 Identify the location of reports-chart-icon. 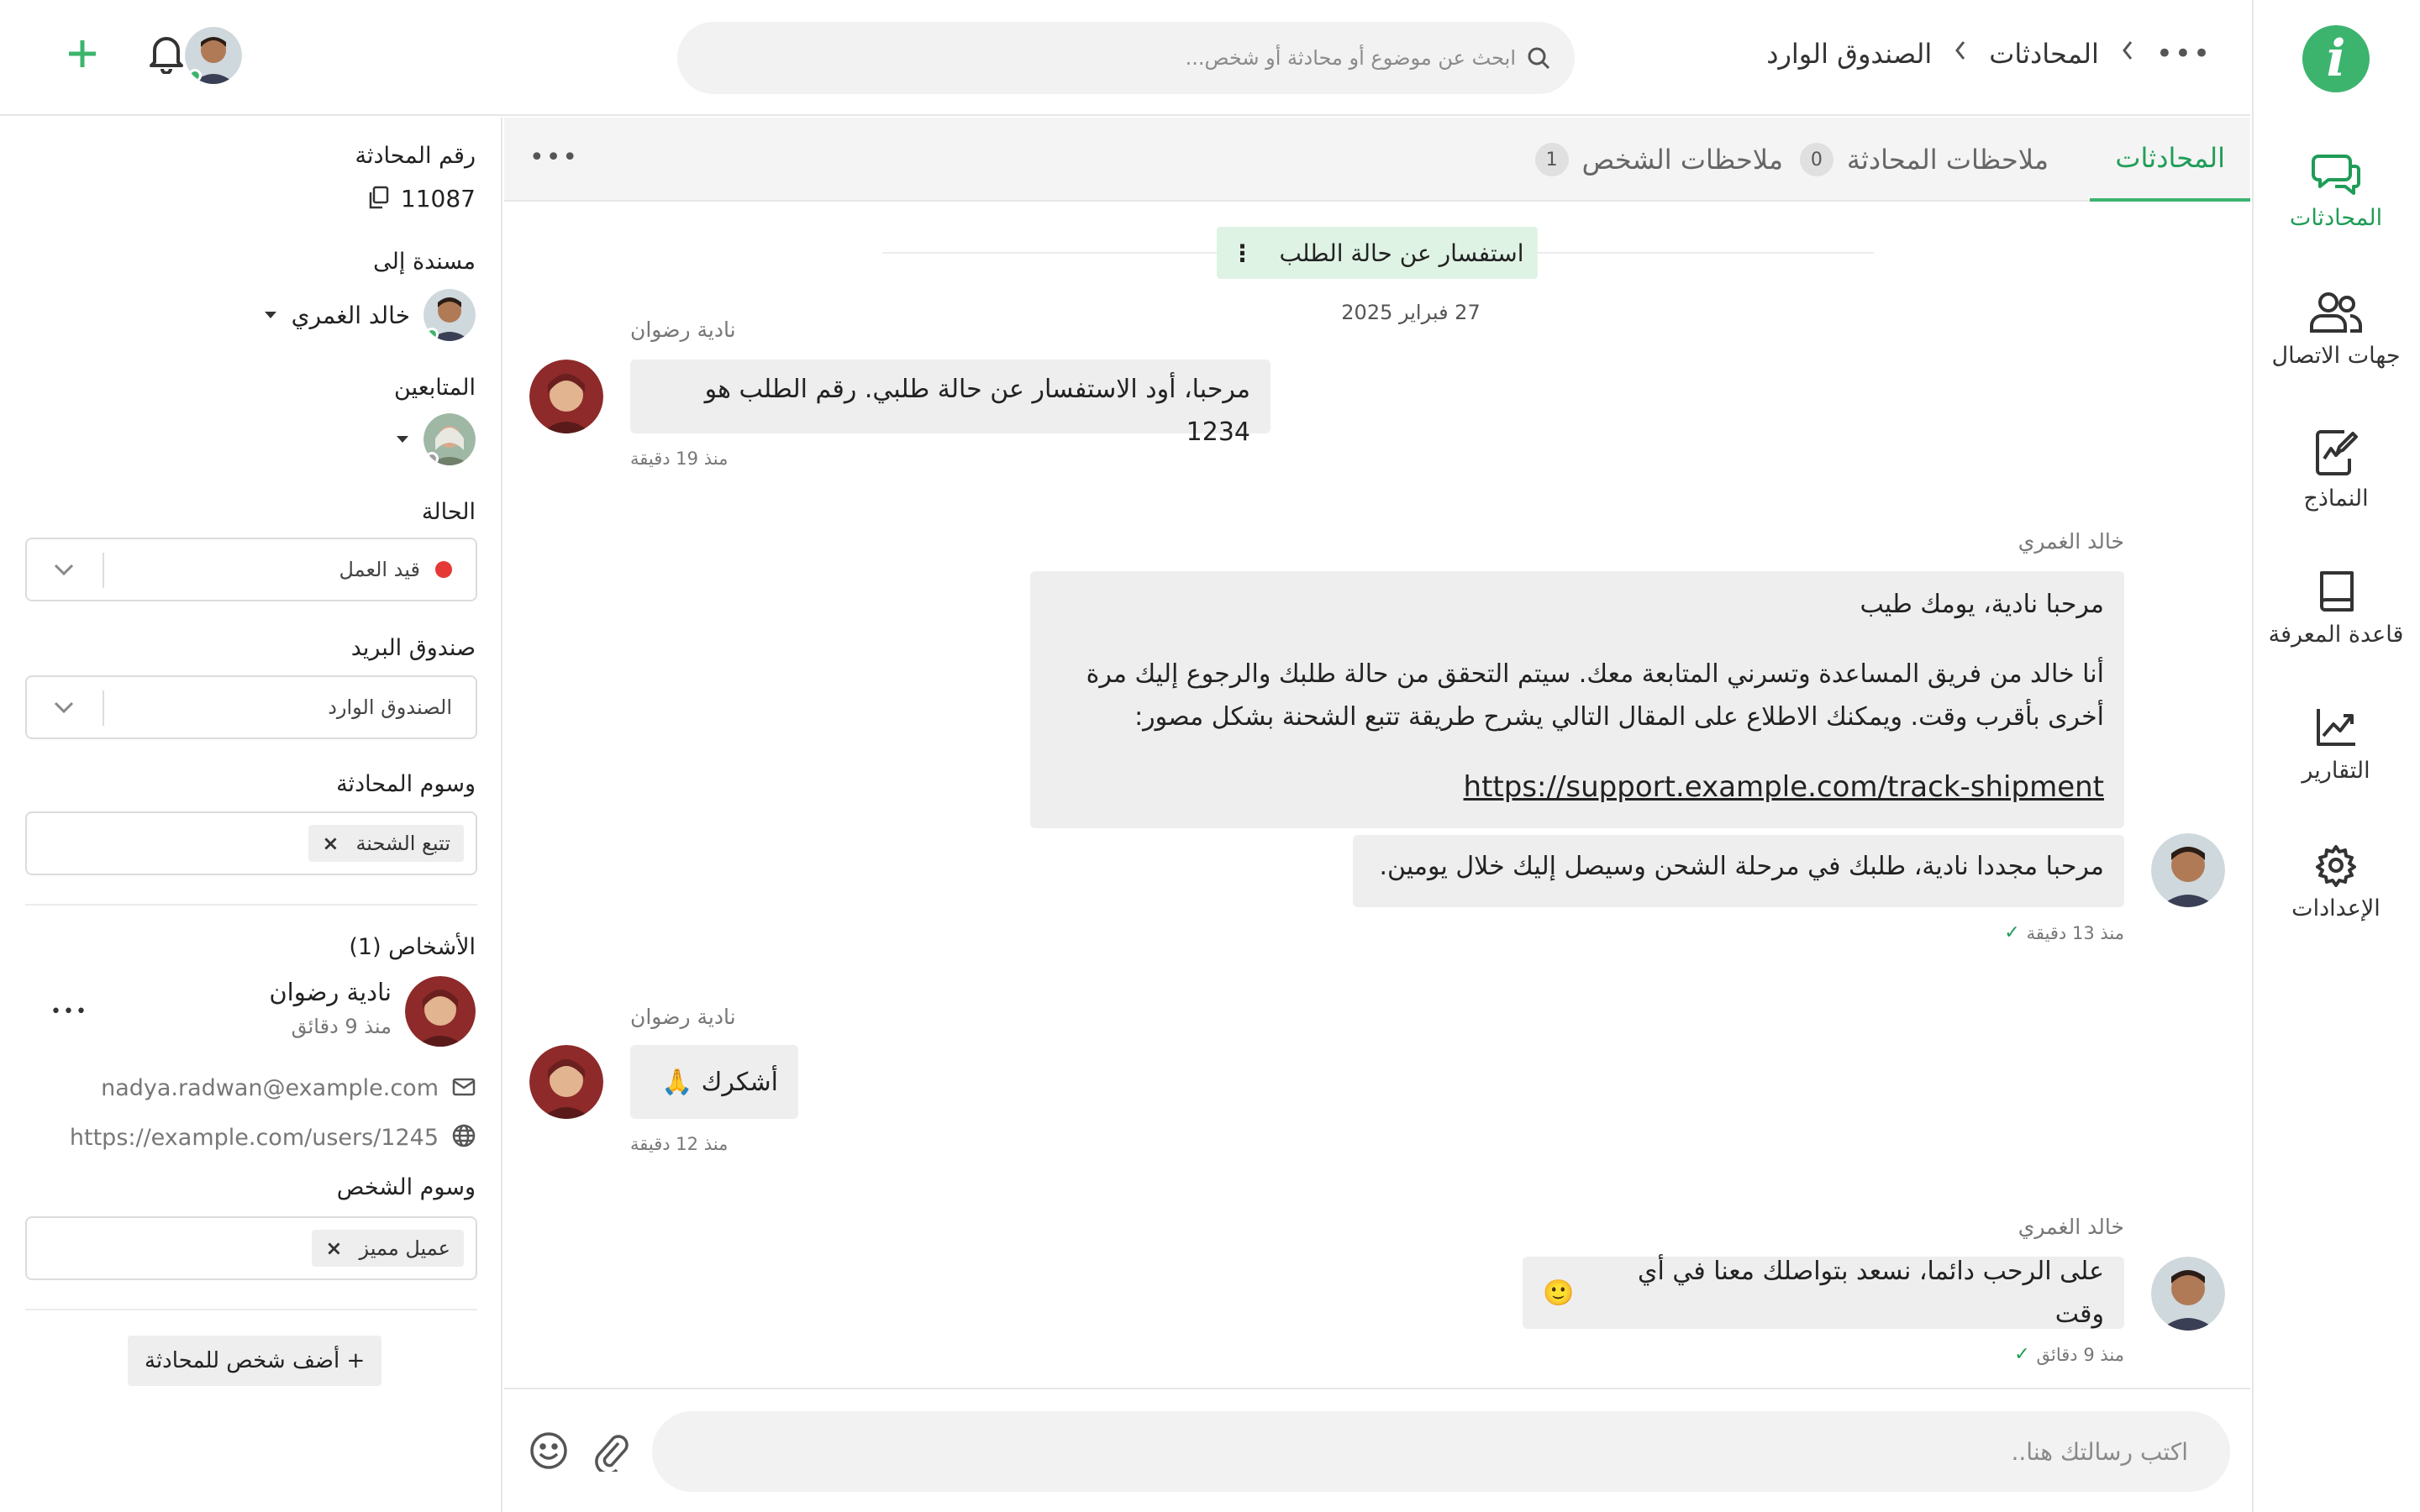
(2336, 727).